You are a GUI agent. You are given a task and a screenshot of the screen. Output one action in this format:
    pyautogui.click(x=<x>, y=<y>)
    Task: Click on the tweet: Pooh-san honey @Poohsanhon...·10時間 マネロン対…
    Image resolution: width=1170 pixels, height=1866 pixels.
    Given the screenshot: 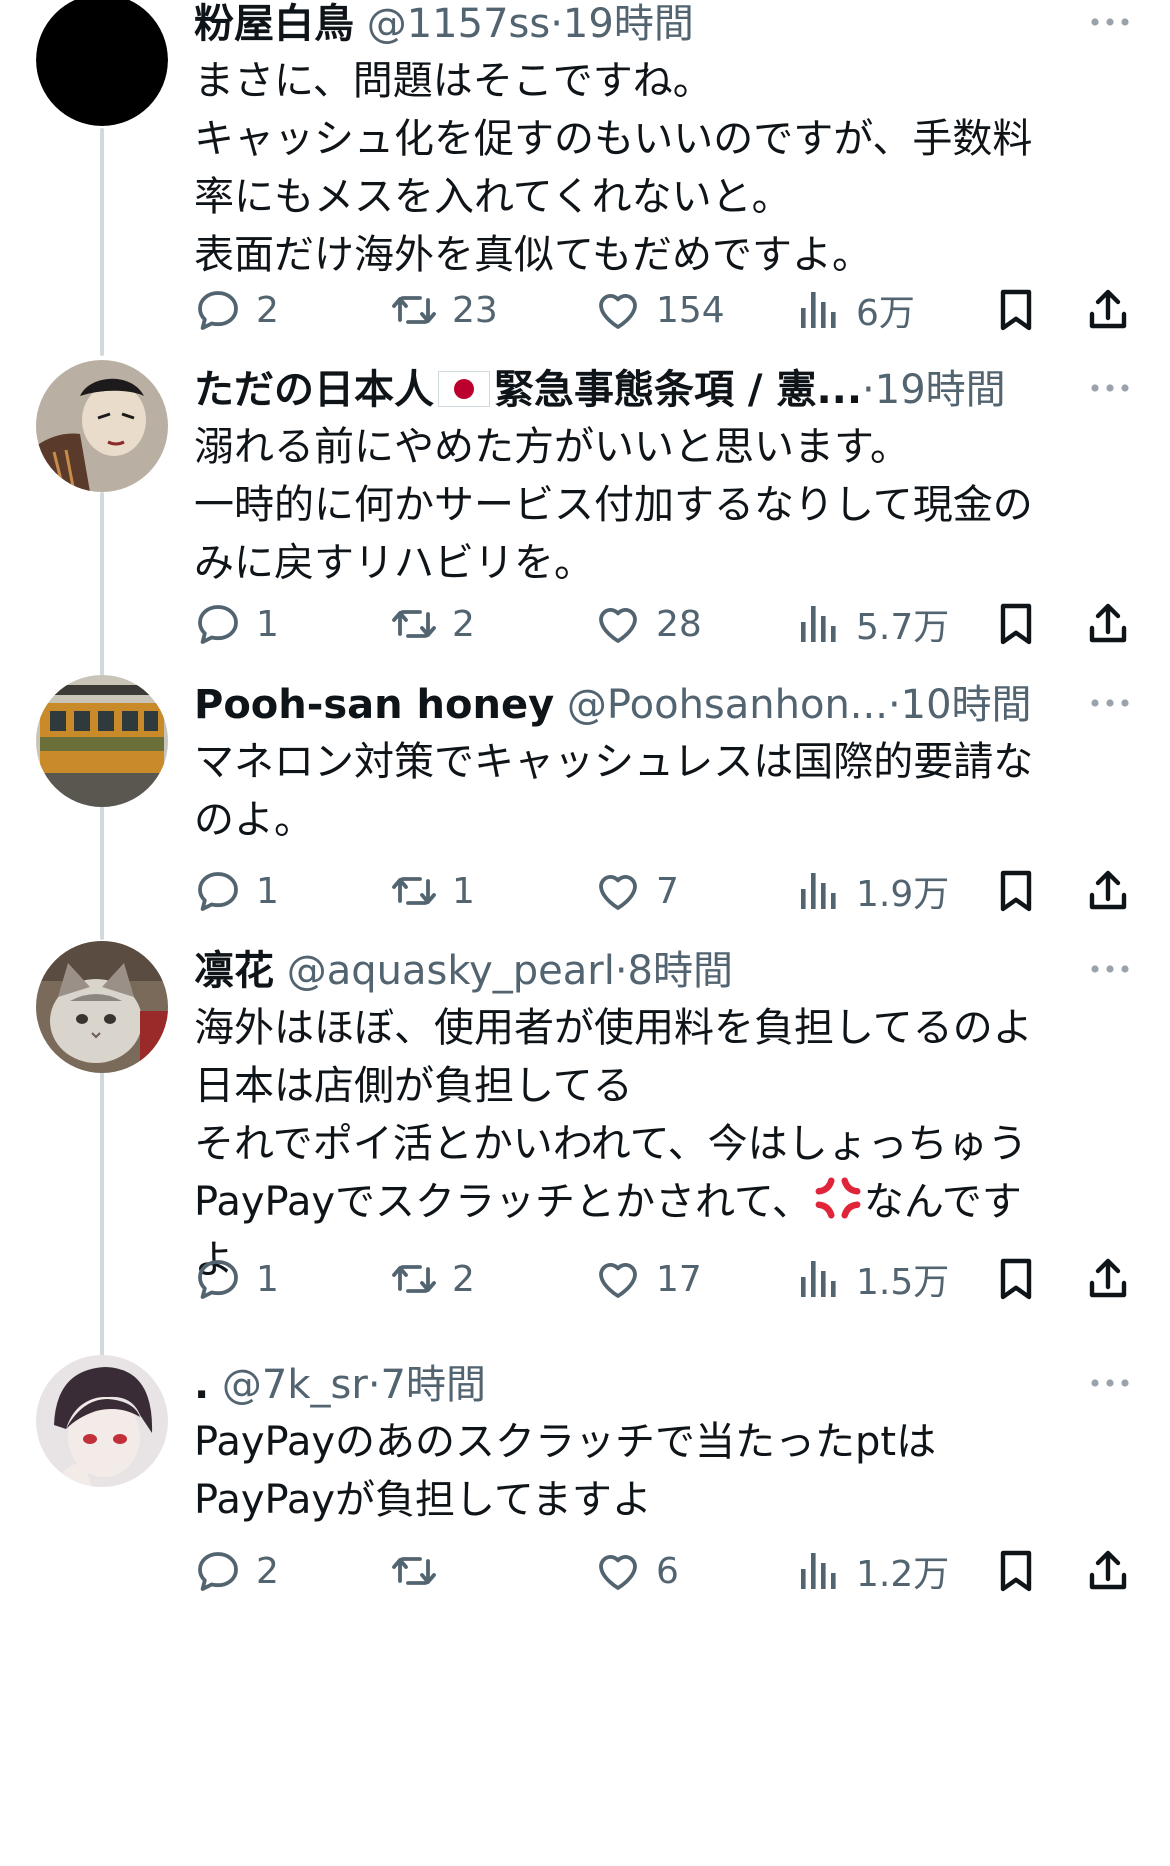 What is the action you would take?
    pyautogui.click(x=585, y=805)
    